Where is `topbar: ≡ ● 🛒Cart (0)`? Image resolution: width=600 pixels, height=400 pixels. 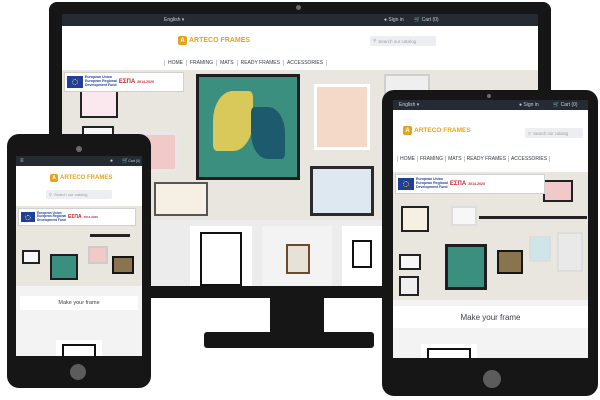 topbar: ≡ ● 🛒Cart (0) is located at coordinates (79, 161).